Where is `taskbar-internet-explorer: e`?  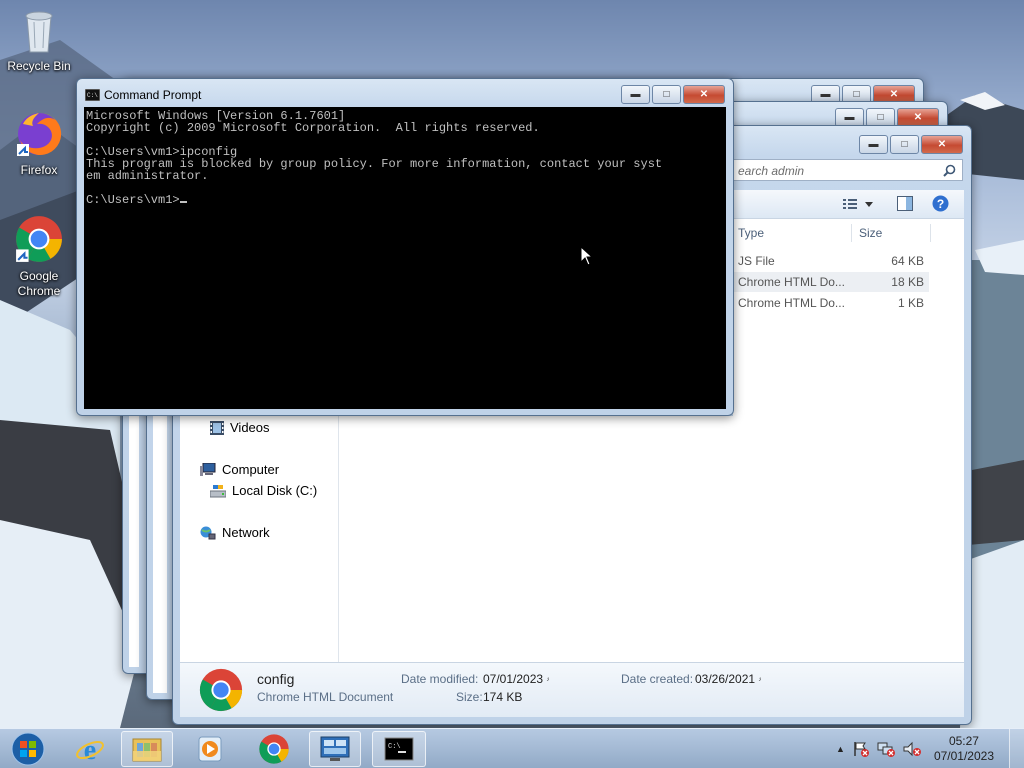
taskbar-internet-explorer: e is located at coordinates (90, 749).